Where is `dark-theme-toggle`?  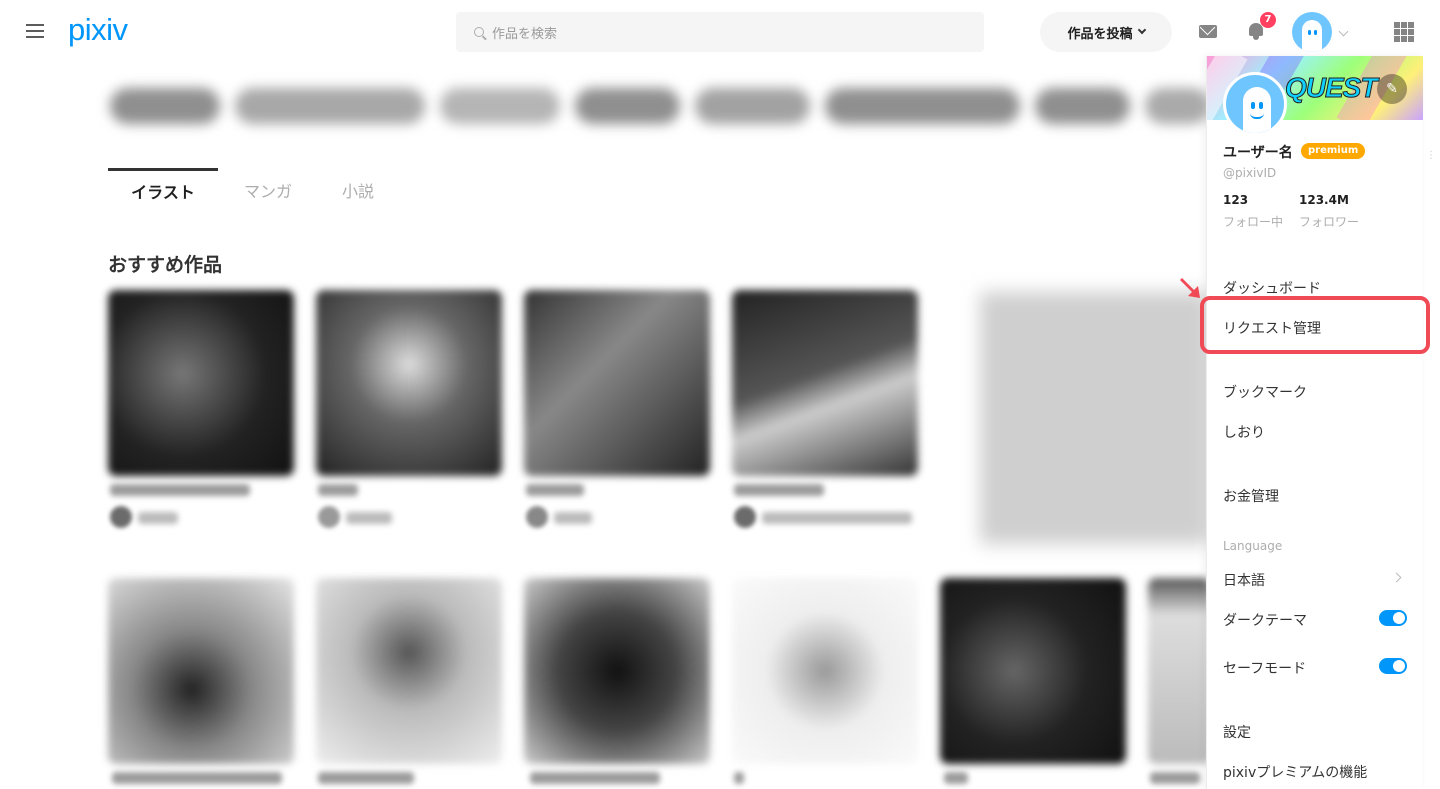 dark-theme-toggle is located at coordinates (1393, 618).